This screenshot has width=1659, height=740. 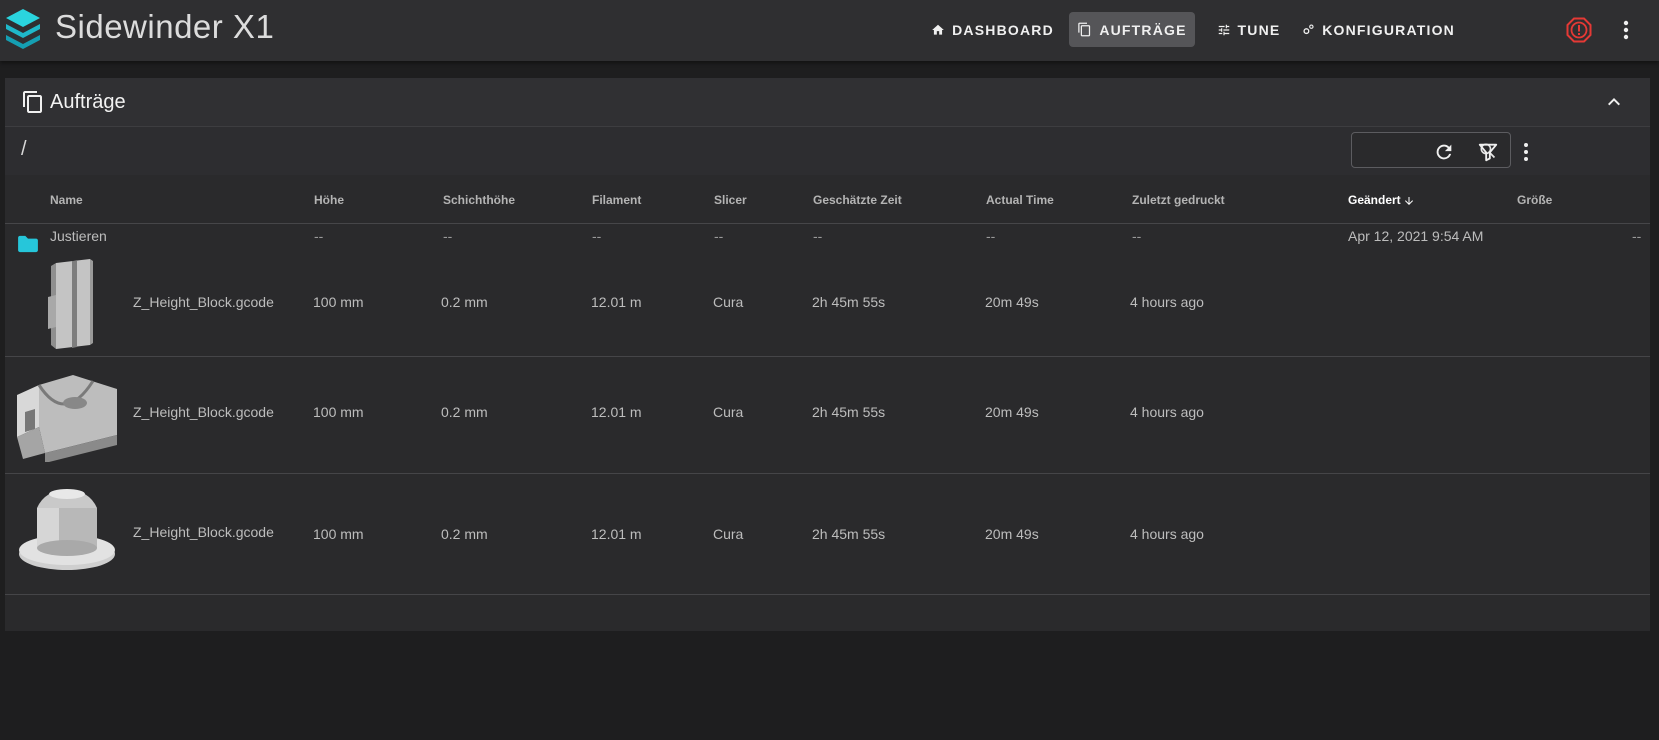 I want to click on nav-tune-label: TUNE, so click(x=1259, y=29).